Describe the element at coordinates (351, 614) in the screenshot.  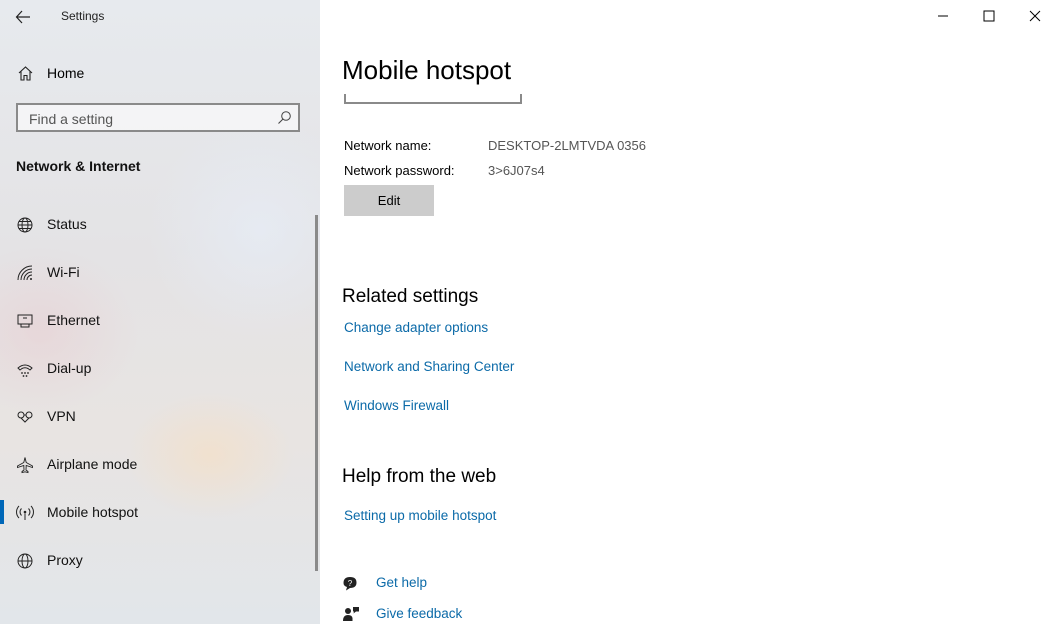
I see `feedback-icon` at that location.